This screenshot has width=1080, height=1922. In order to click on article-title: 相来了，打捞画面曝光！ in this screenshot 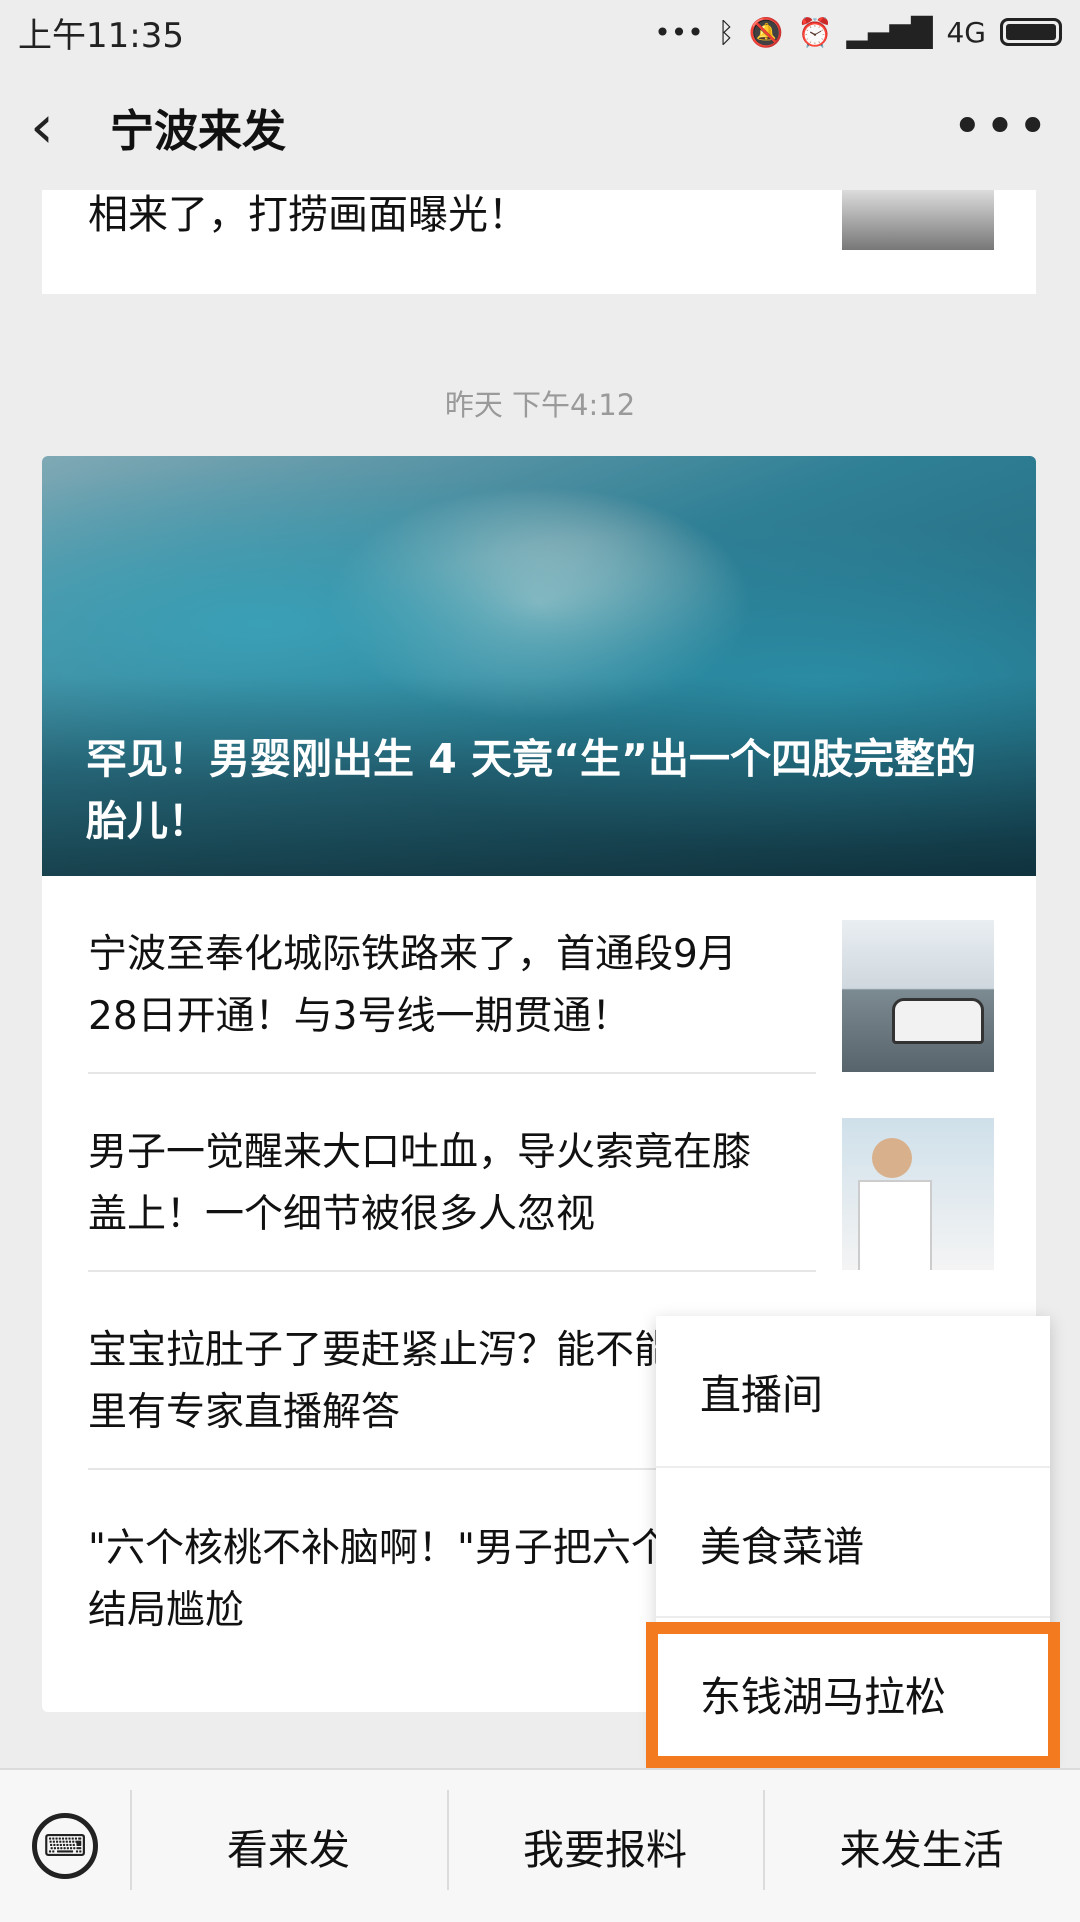, I will do `click(308, 215)`.